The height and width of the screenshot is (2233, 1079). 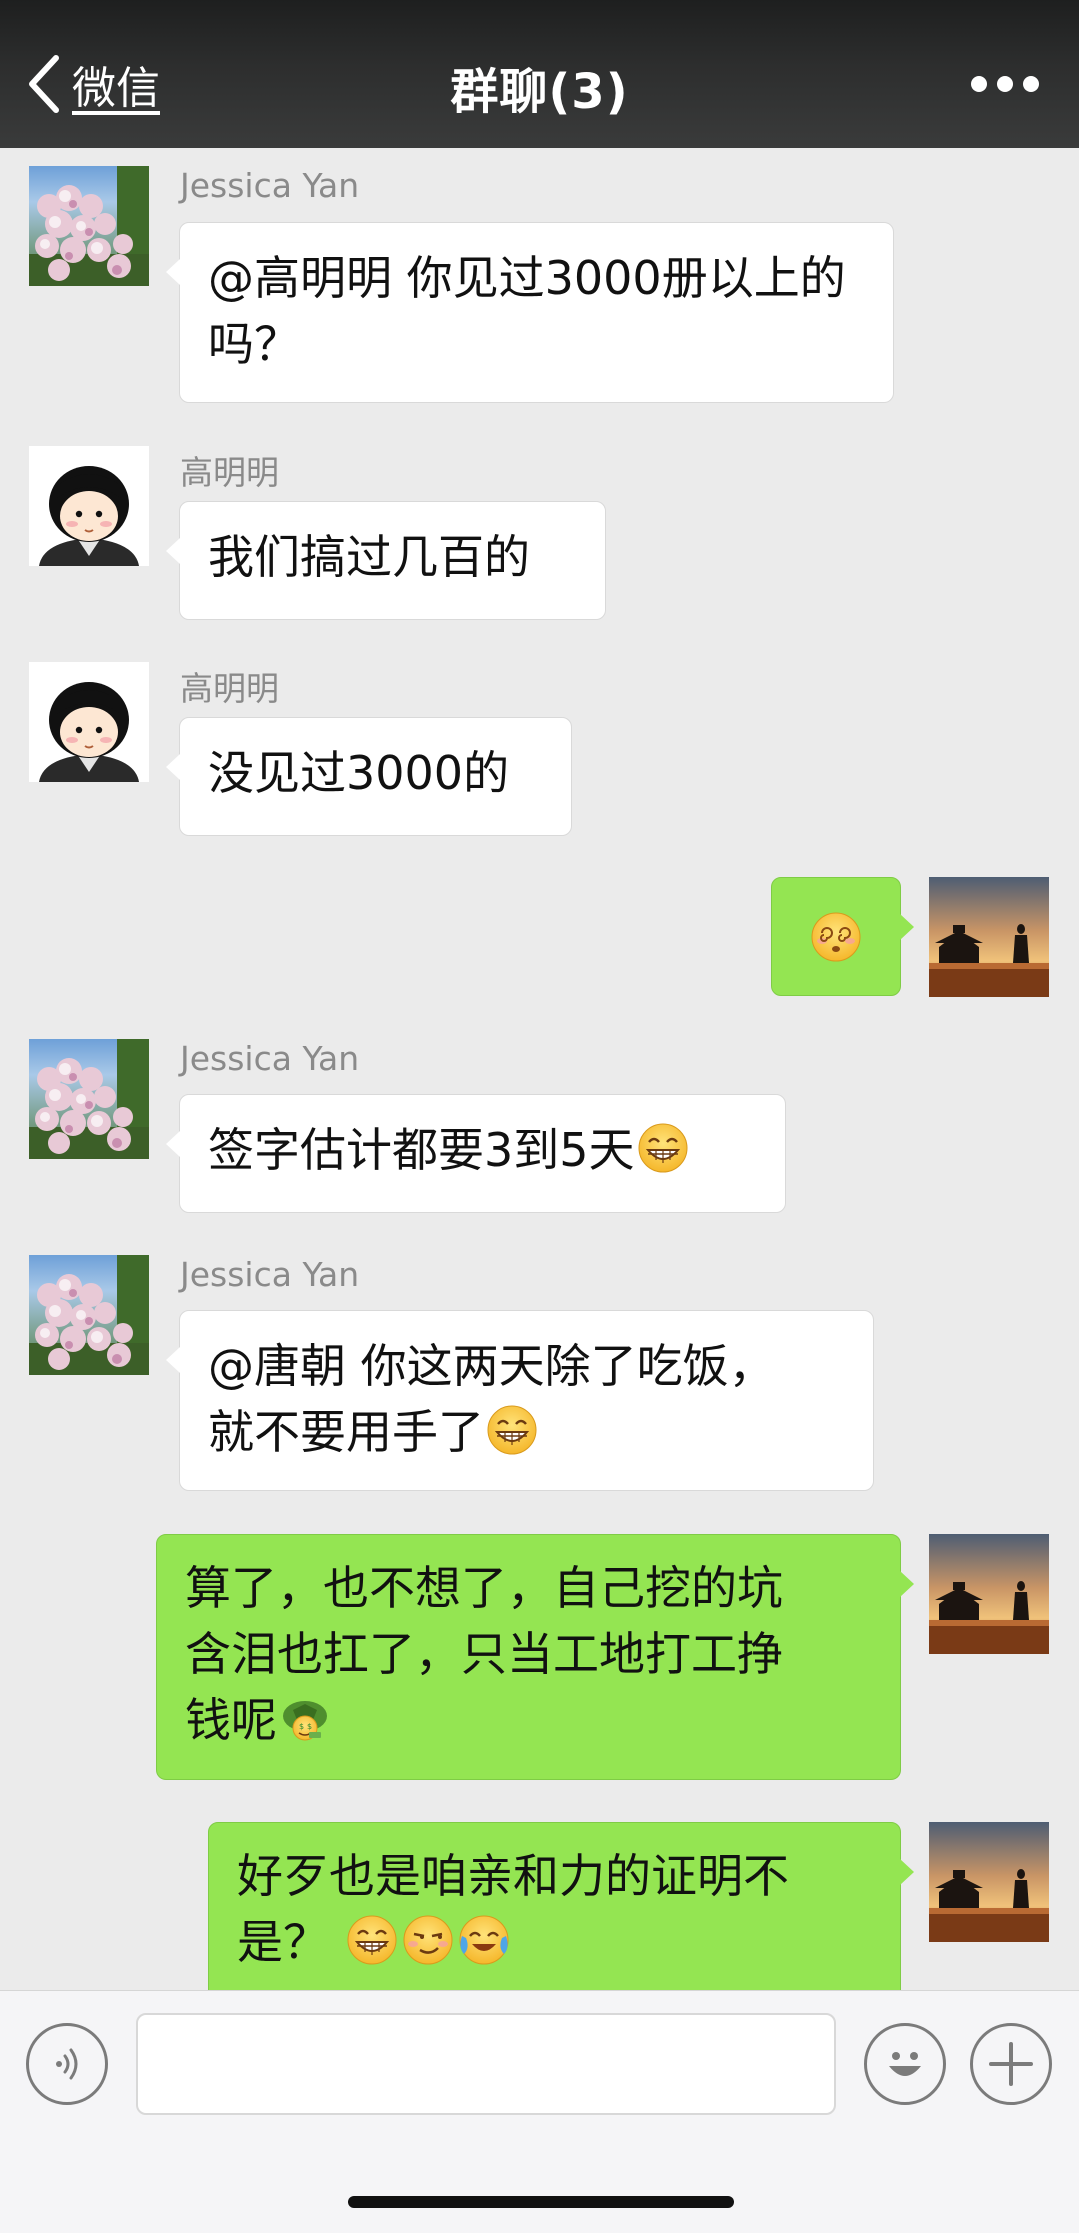 I want to click on message-text-line: 就不要用手了, so click(x=346, y=1432).